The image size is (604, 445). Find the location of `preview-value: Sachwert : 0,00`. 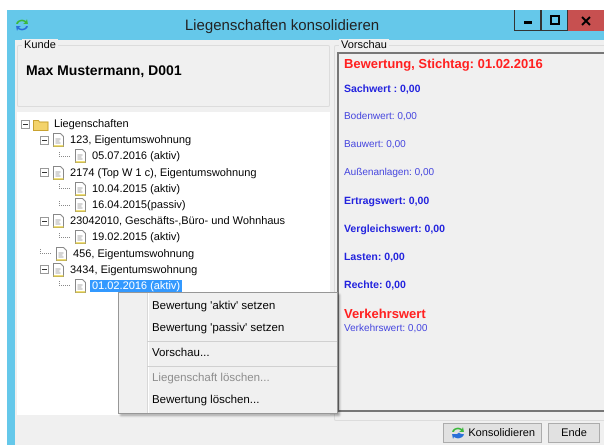

preview-value: Sachwert : 0,00 is located at coordinates (382, 89).